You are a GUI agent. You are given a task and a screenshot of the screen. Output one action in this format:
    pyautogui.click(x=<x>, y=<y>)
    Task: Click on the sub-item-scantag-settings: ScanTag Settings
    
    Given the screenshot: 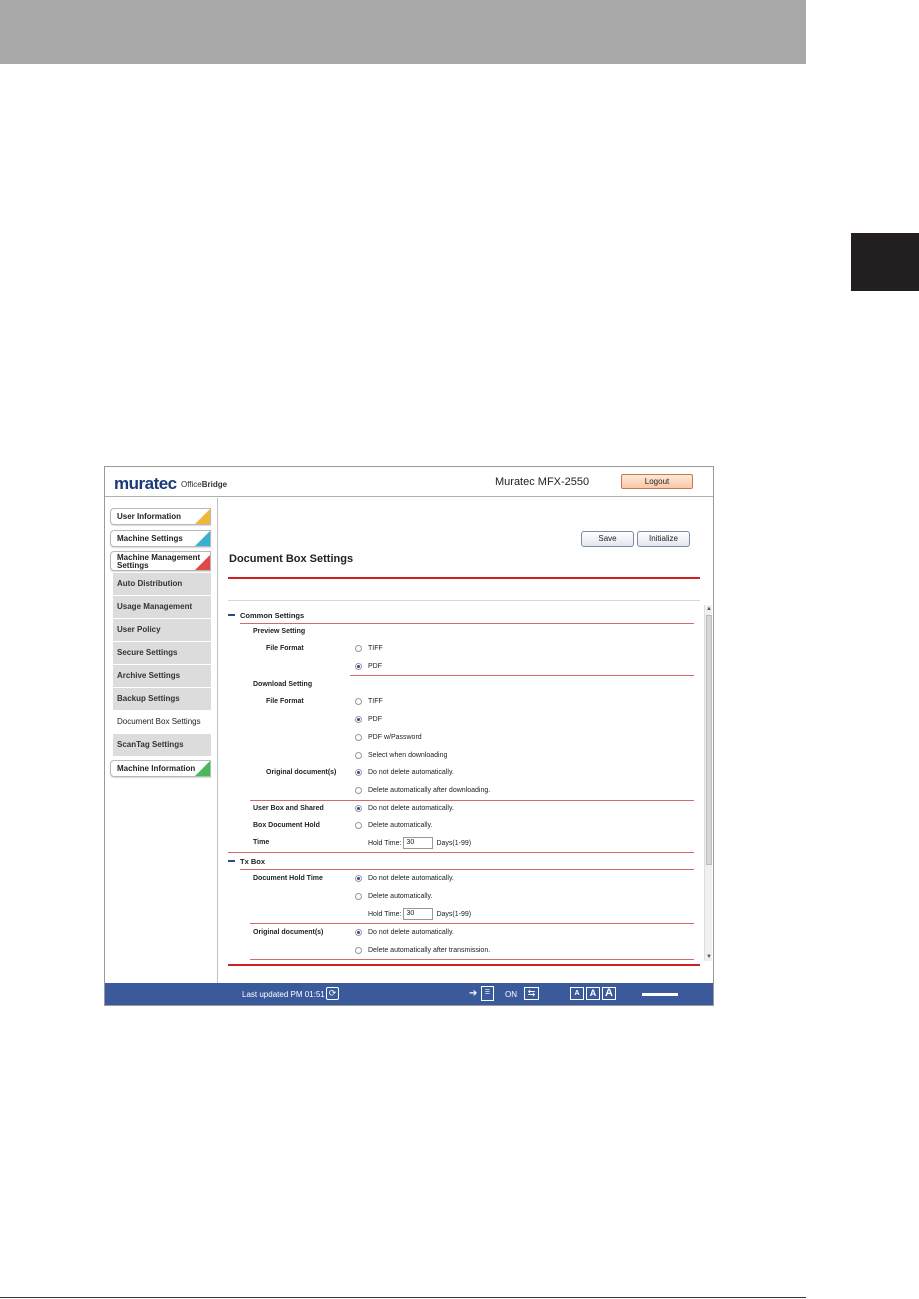 What is the action you would take?
    pyautogui.click(x=162, y=745)
    